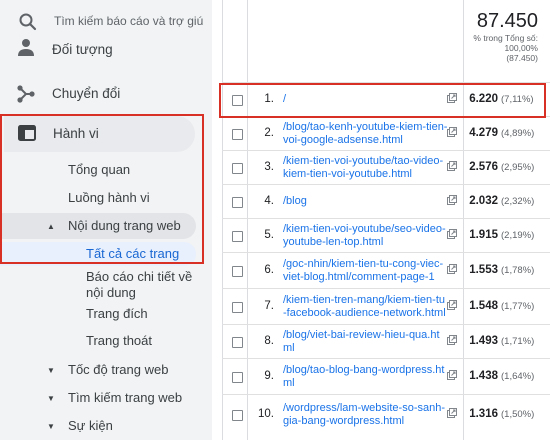  What do you see at coordinates (483, 341) in the screenshot?
I see `row-value: 1.493` at bounding box center [483, 341].